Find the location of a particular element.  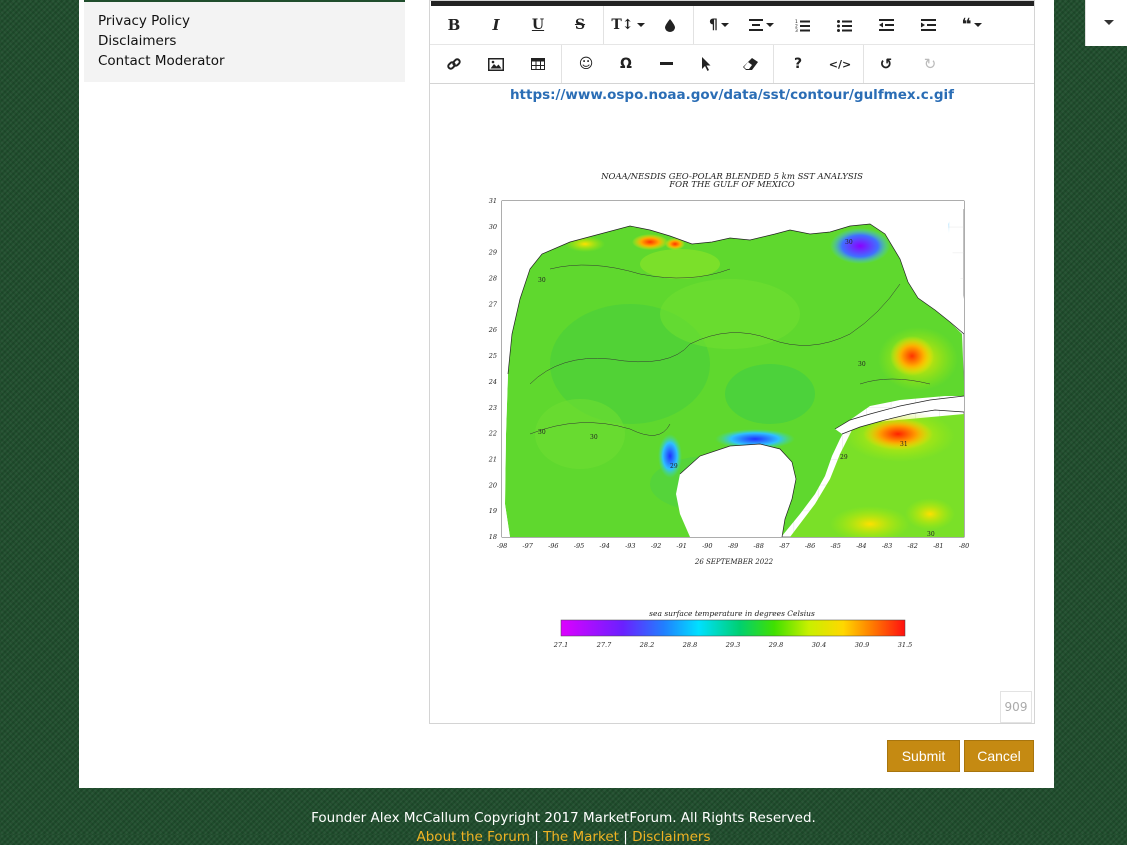

character-counter: 909 is located at coordinates (1016, 707).